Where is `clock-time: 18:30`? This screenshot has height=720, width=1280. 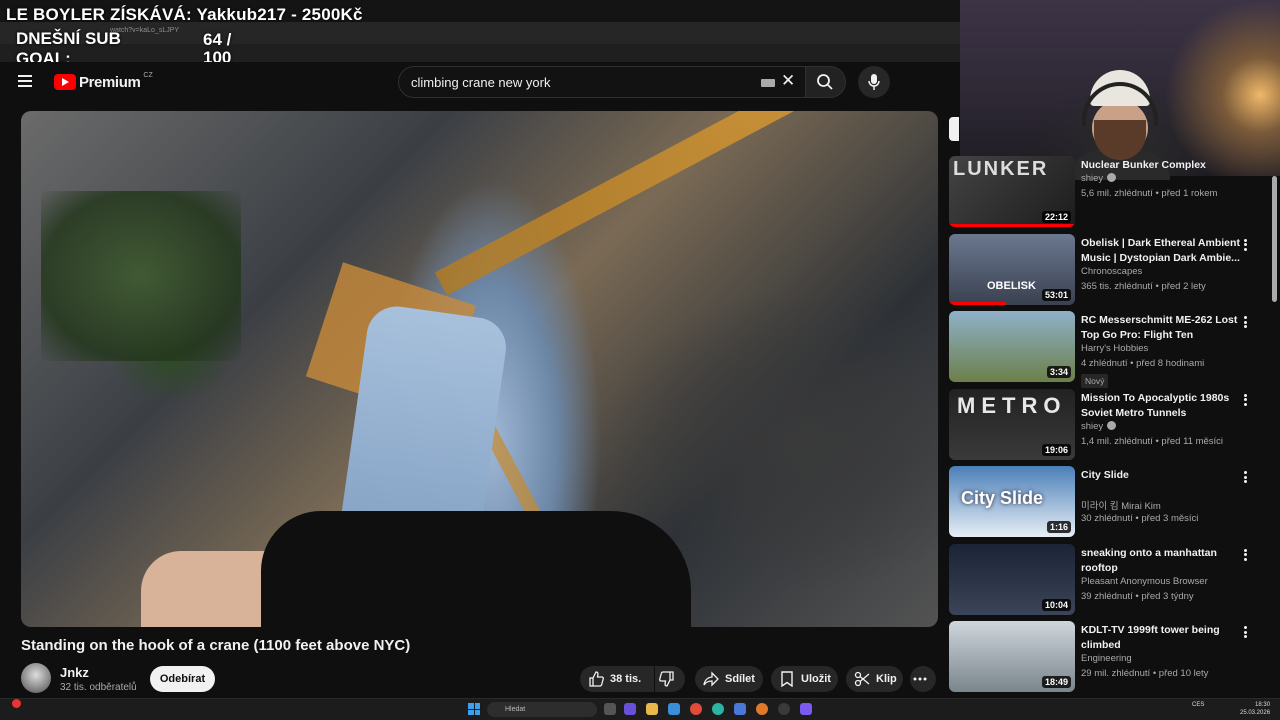
clock-time: 18:30 is located at coordinates (1263, 705).